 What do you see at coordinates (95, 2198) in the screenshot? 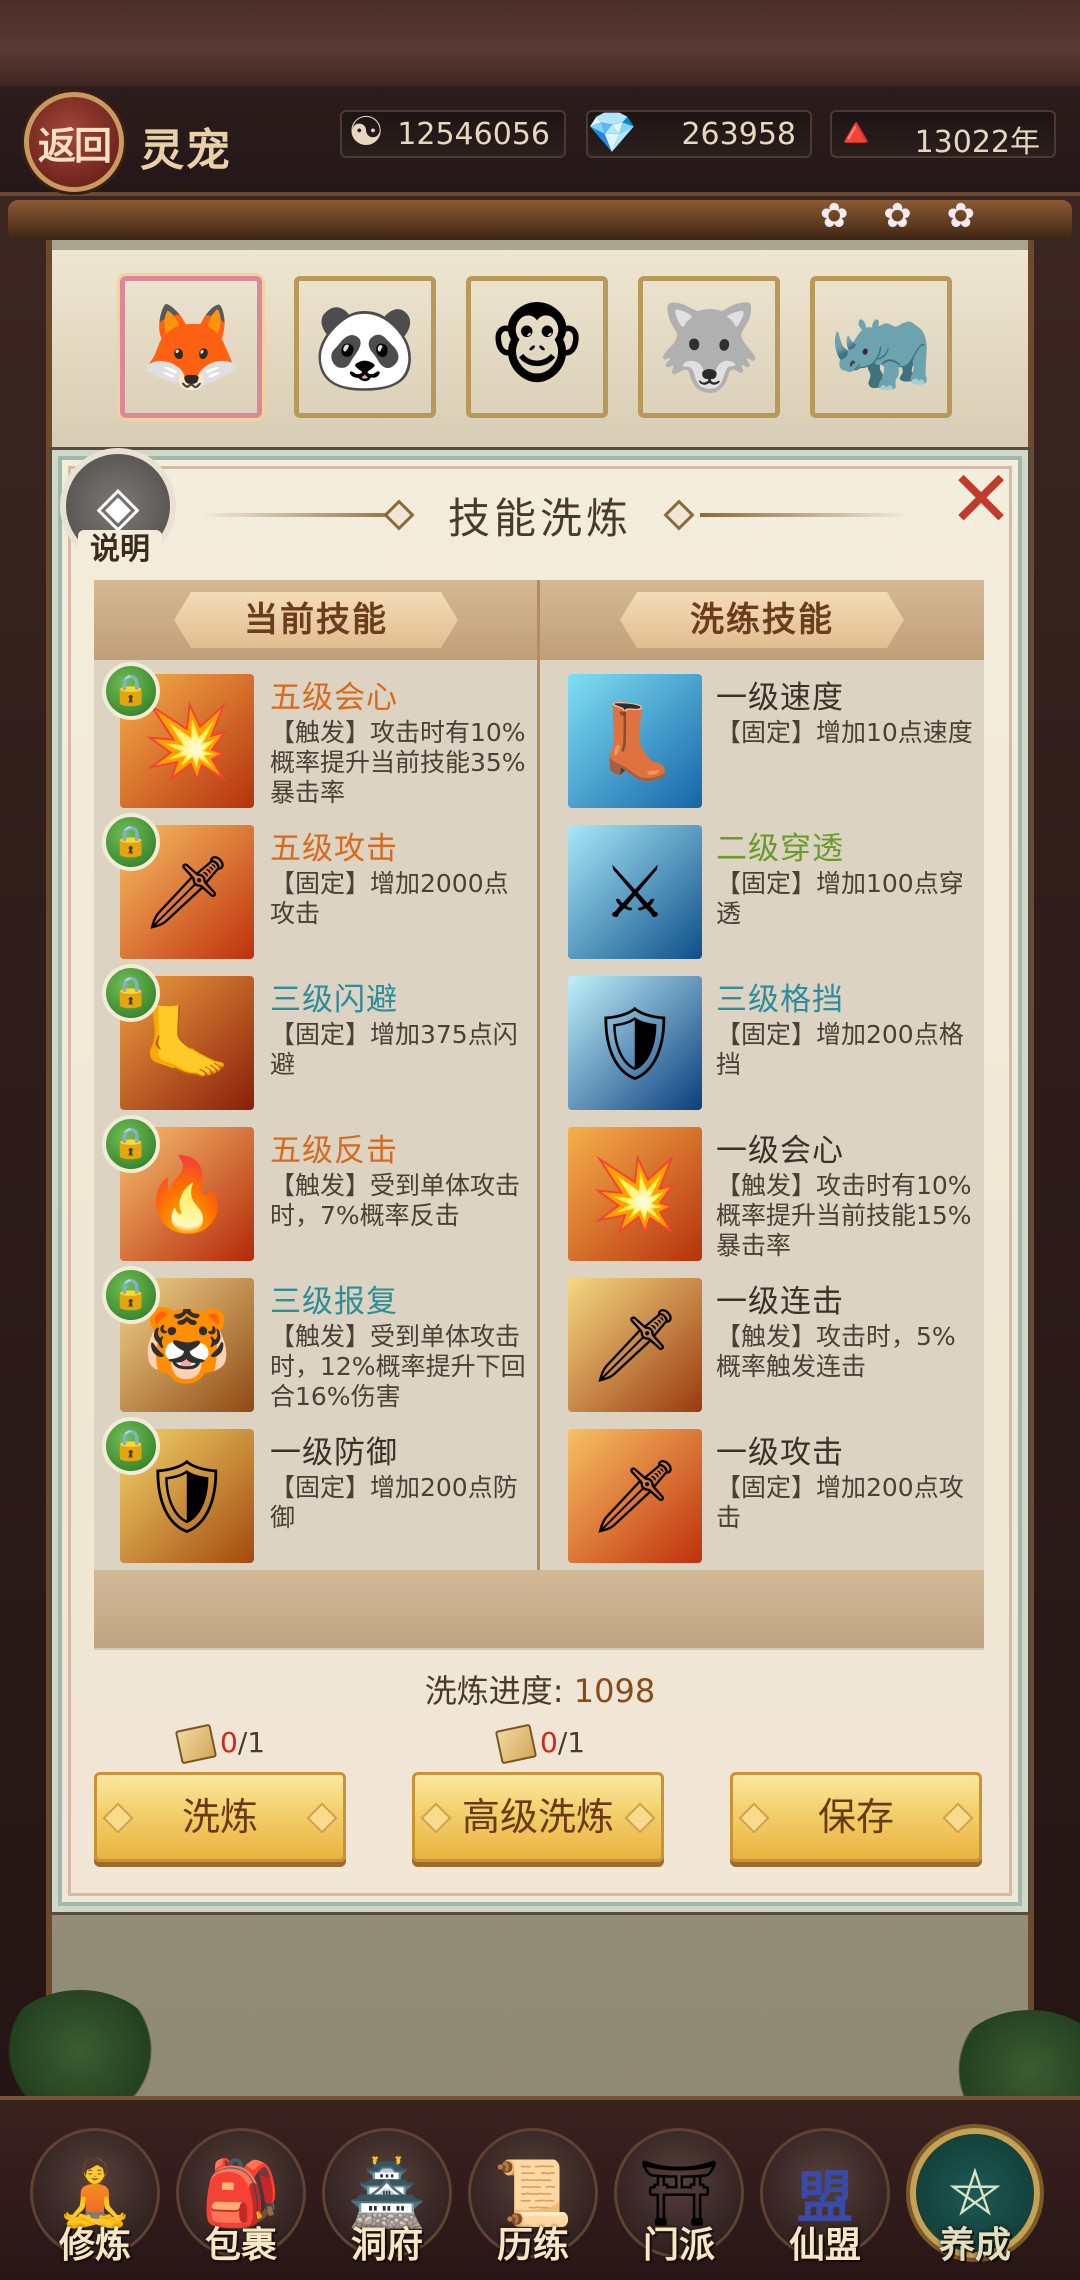
I see `nav-cultivate: 🧘 修炼` at bounding box center [95, 2198].